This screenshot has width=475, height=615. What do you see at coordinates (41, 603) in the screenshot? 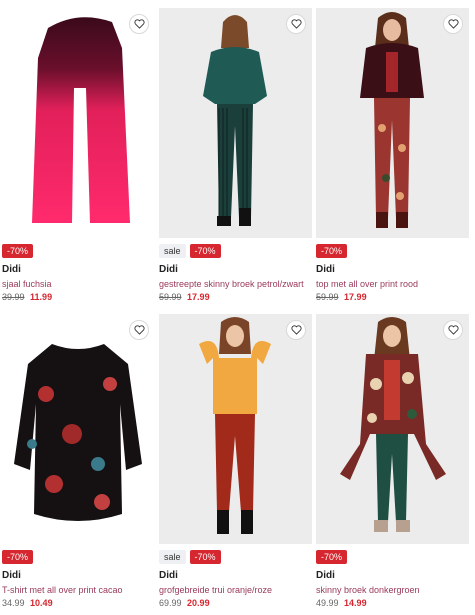
I see `new-price: 10.49` at bounding box center [41, 603].